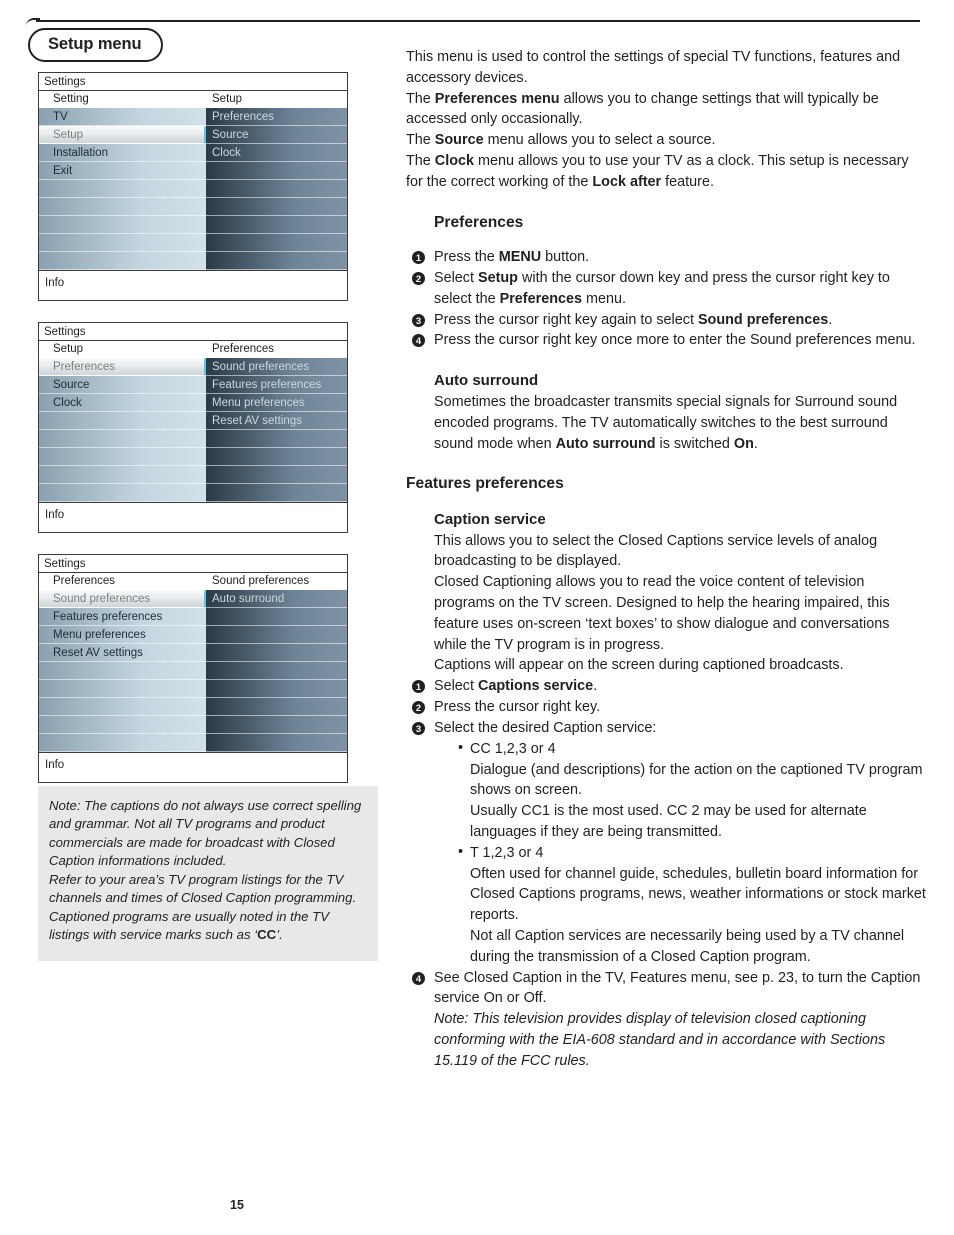 This screenshot has height=1235, width=954. I want to click on osd-right-item: Preferences, so click(276, 117).